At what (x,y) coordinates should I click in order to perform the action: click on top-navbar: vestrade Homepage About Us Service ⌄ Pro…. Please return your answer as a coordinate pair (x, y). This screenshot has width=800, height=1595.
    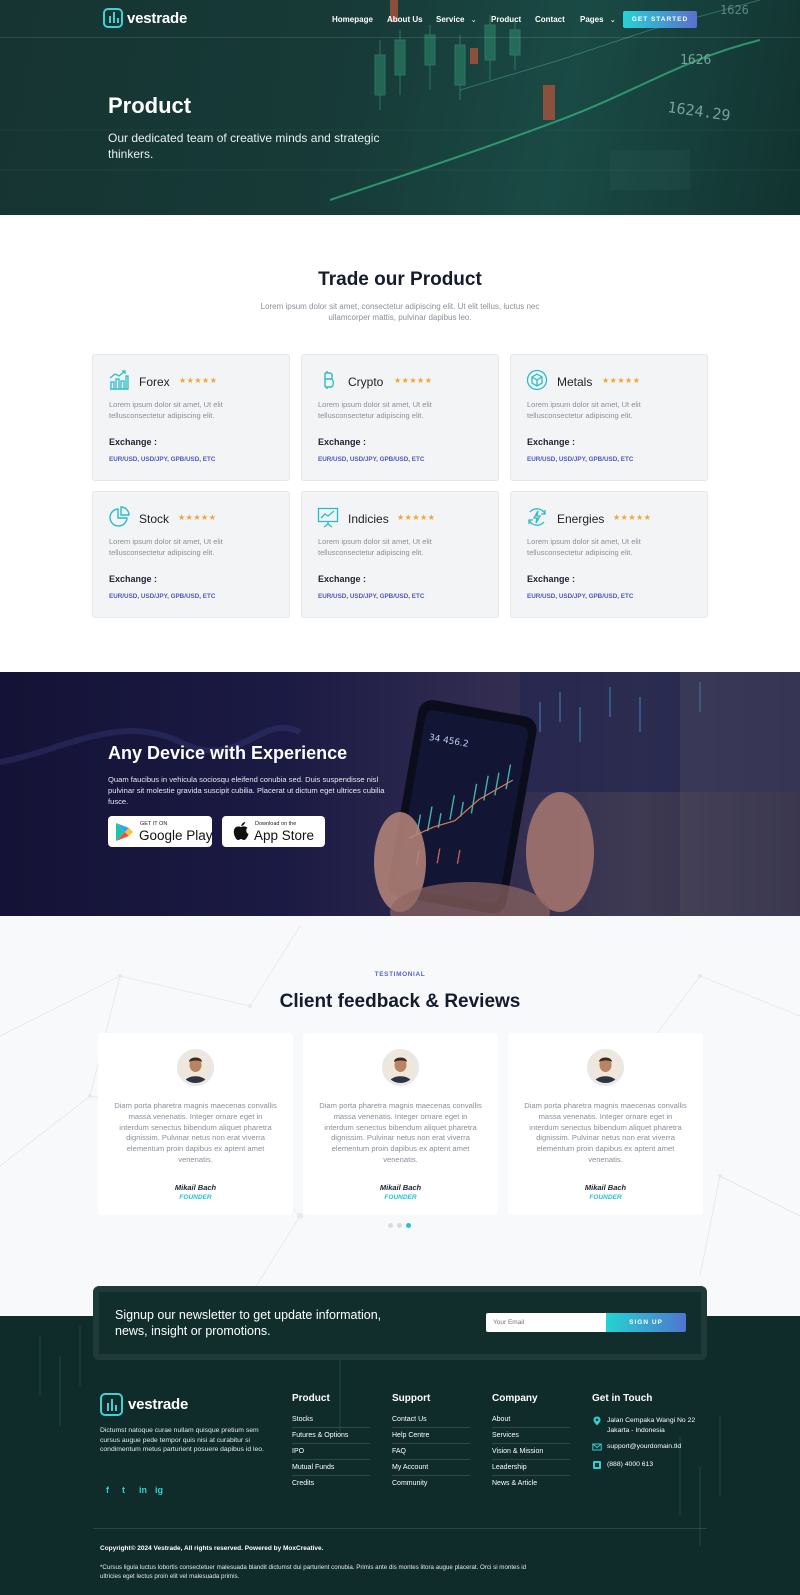
    Looking at the image, I should click on (400, 19).